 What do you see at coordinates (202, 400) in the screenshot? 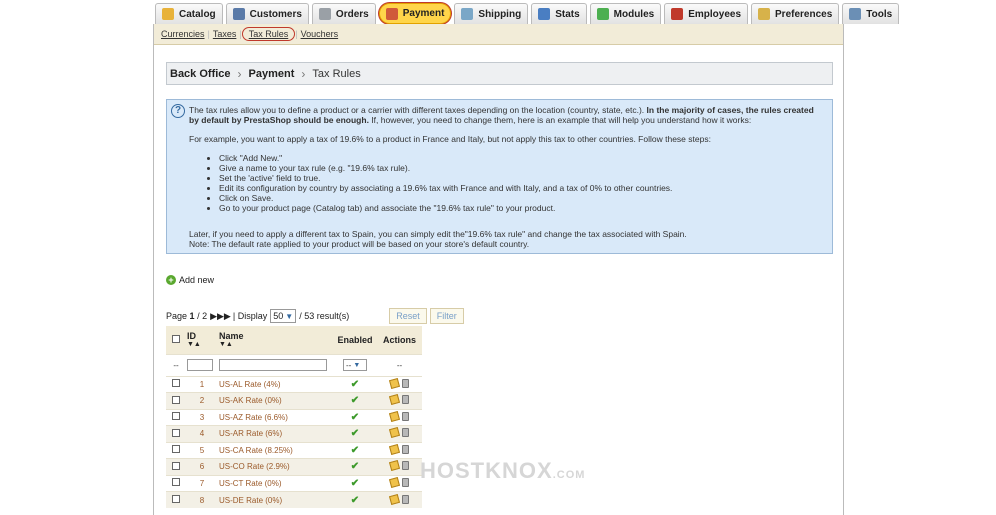
I see `row-id: 2` at bounding box center [202, 400].